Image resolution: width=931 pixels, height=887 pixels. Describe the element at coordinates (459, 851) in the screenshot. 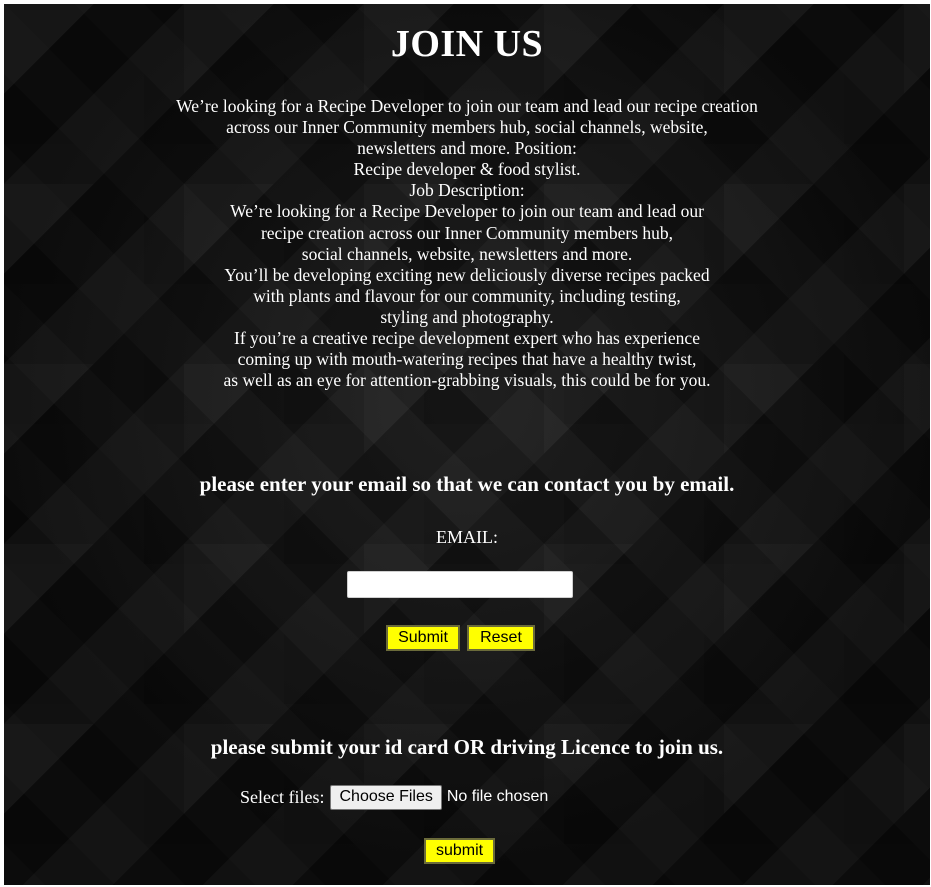

I see `id-submit-button: submit` at that location.